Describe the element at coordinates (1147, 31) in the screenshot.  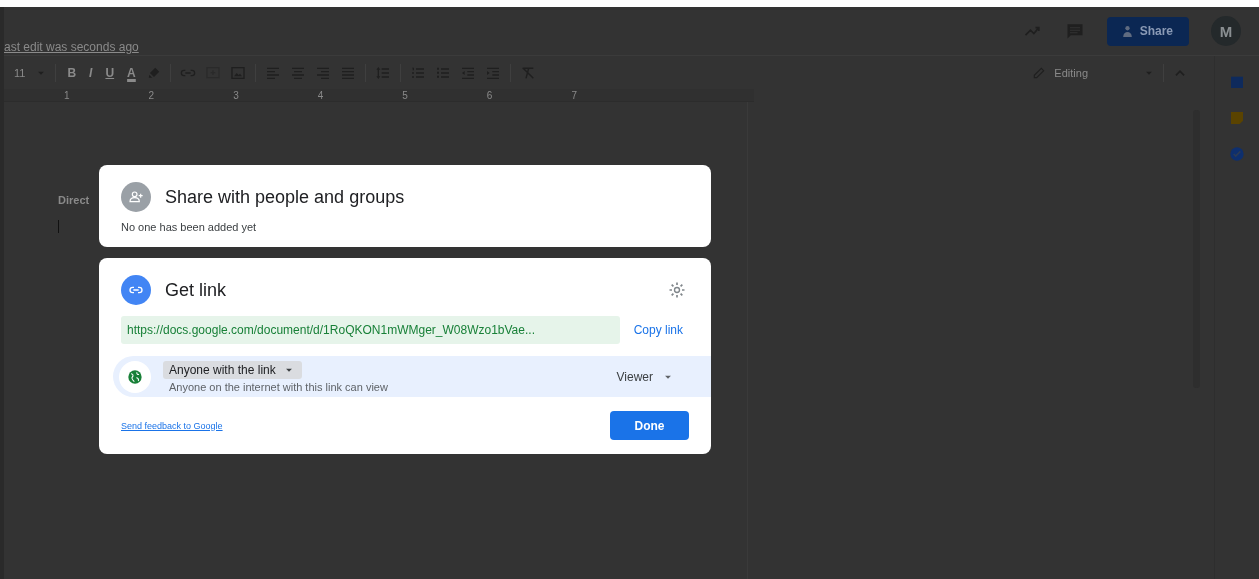
I see `share-button: Share` at that location.